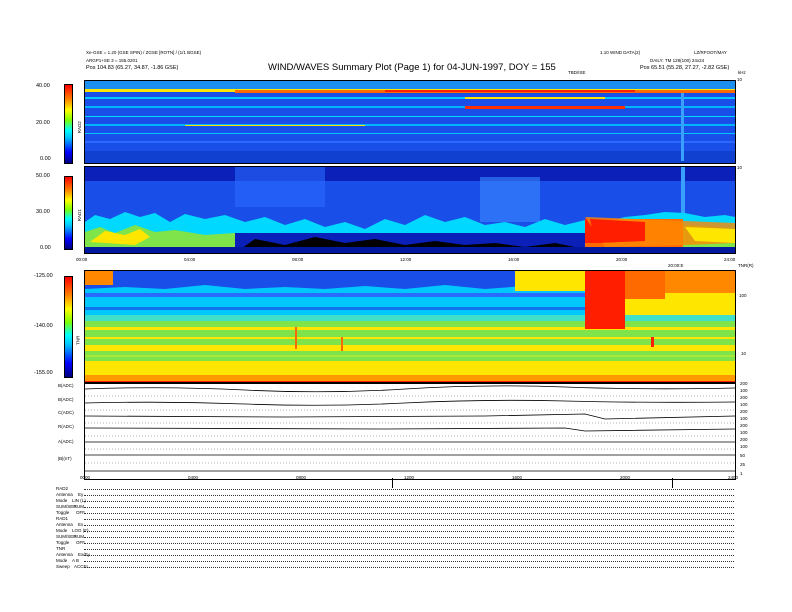 The width and height of the screenshot is (792, 612). I want to click on time-tick: 20:00, so click(622, 259).